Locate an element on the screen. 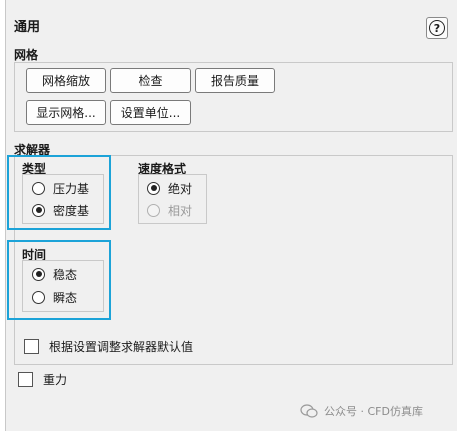 The height and width of the screenshot is (431, 457). check-button: 检查 is located at coordinates (150, 80).